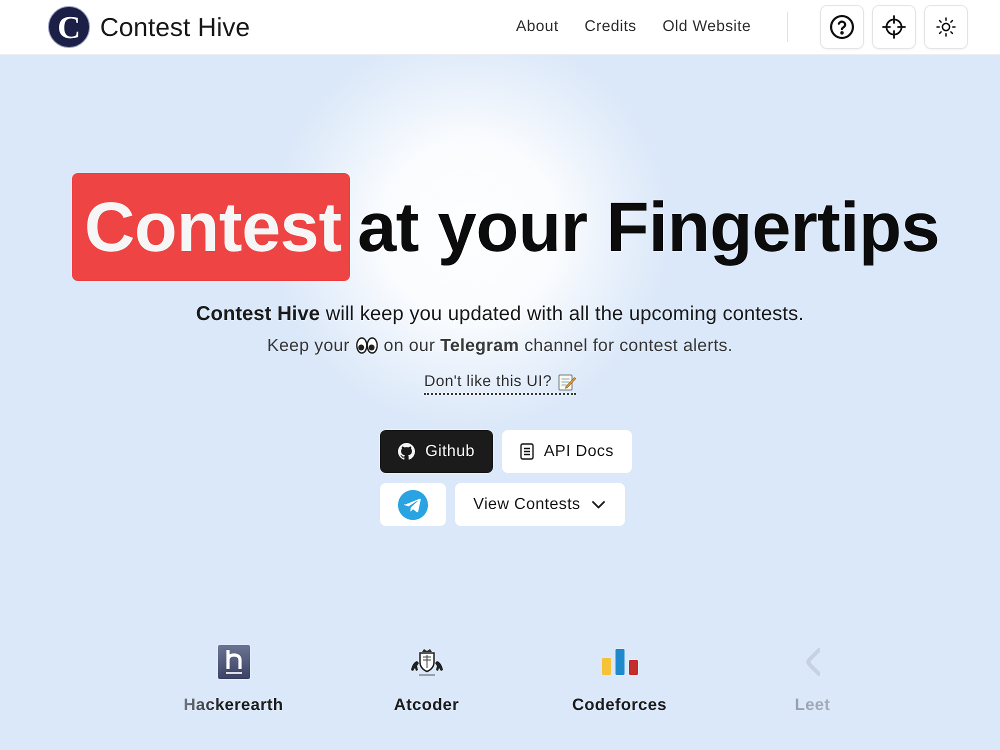 The image size is (1000, 750). Describe the element at coordinates (234, 662) in the screenshot. I see `letter-tile-logo-icon` at that location.